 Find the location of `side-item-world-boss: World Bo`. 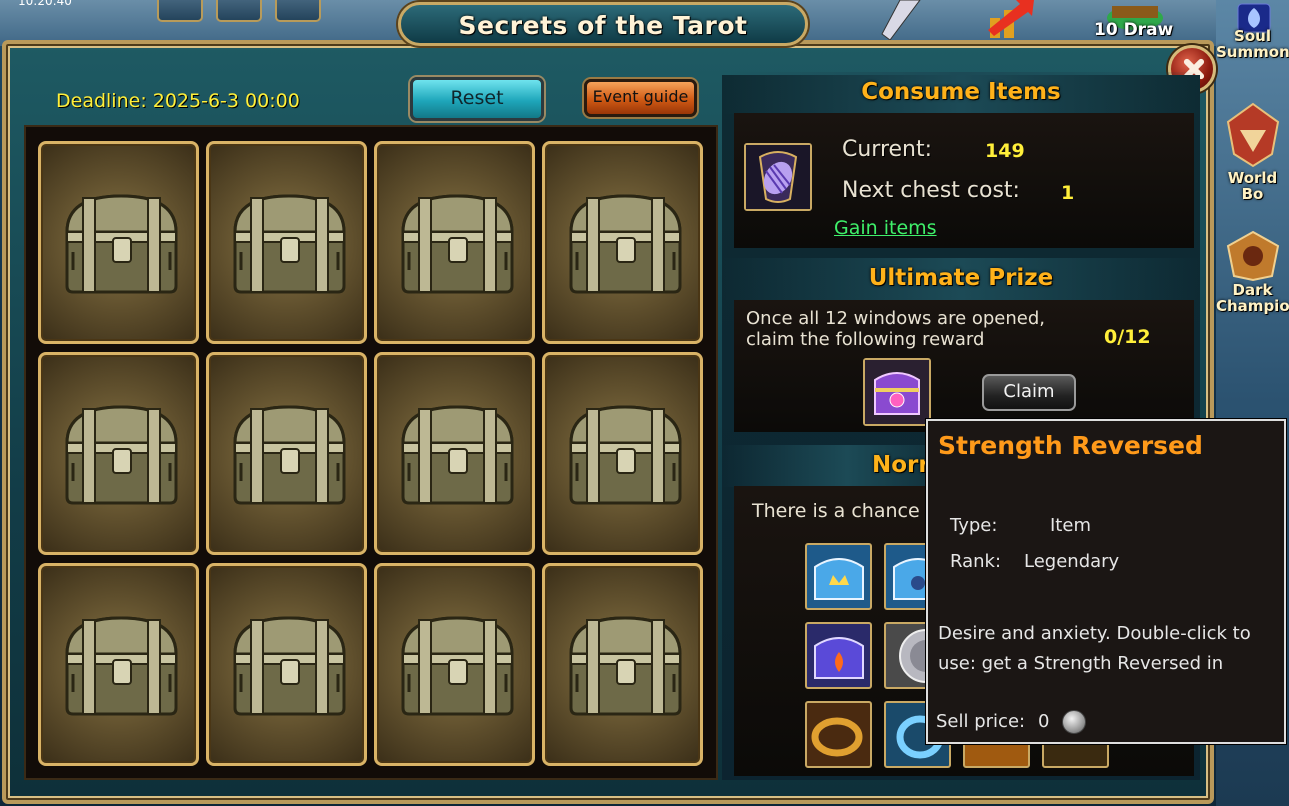

side-item-world-boss: World Bo is located at coordinates (1252, 186).